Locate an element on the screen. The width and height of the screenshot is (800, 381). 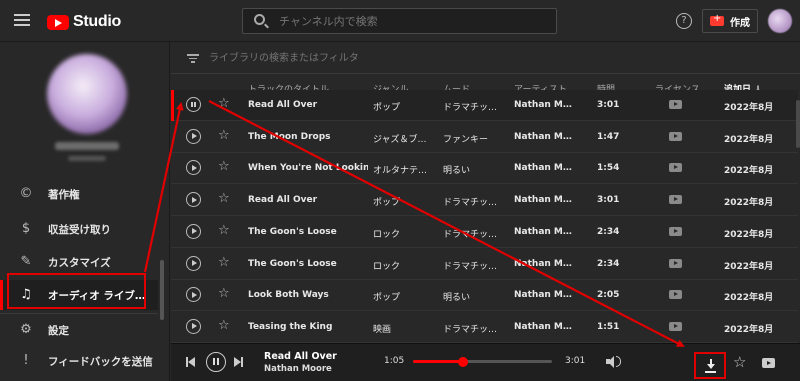
track-title: Read All Over is located at coordinates (283, 200).